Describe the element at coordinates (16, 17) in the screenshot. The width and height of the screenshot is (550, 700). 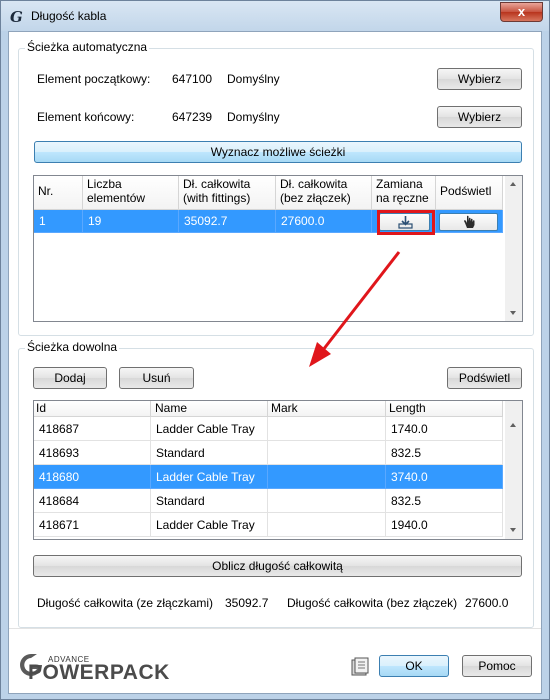
I see `app-logo-icon: G` at that location.